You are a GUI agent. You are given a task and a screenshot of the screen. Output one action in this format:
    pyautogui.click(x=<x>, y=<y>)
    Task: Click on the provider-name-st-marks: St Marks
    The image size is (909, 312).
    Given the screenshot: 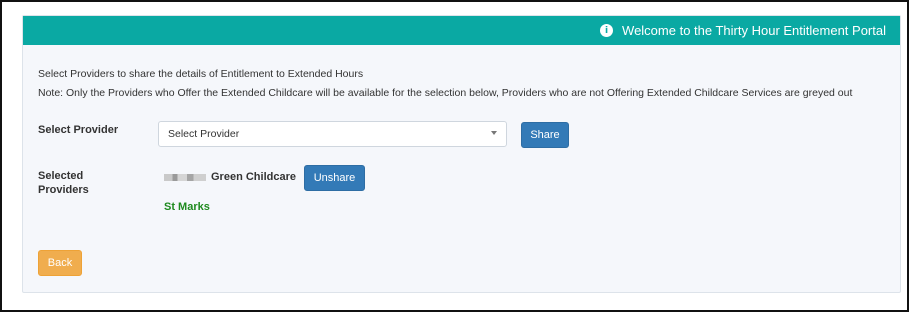 What is the action you would take?
    pyautogui.click(x=187, y=207)
    